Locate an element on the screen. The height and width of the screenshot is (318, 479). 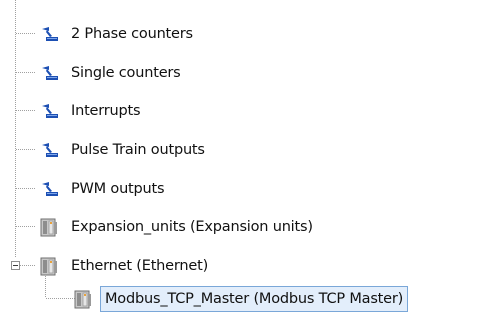
tree-item-label: Expansion_units (Expansion units) is located at coordinates (192, 227).